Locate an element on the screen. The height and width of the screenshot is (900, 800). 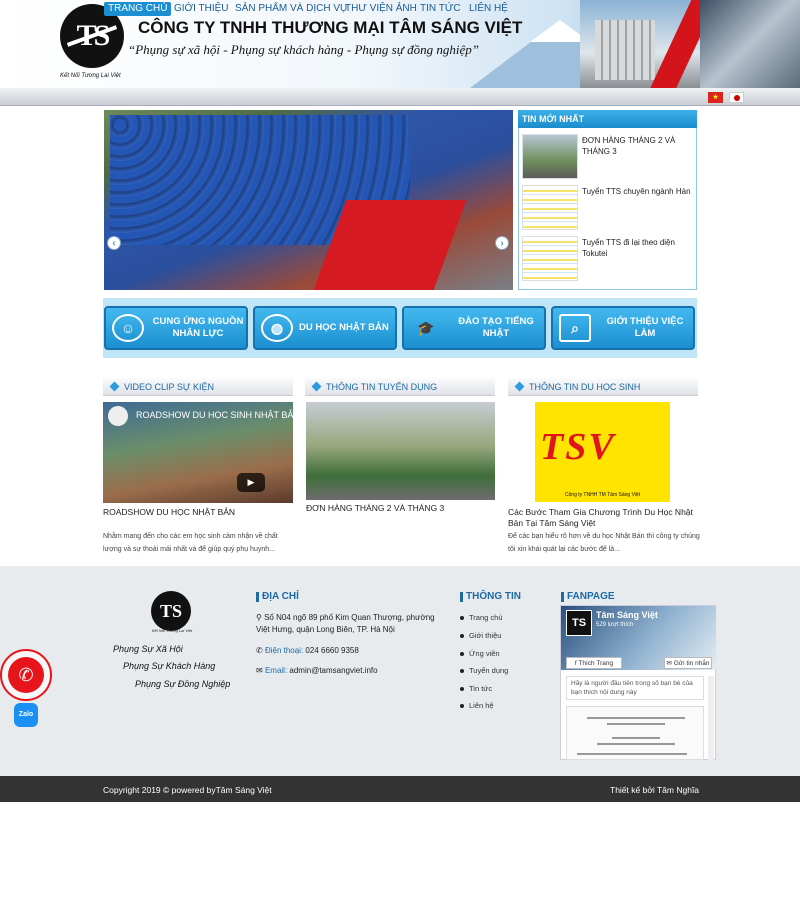
copyright-text: Copyright 2019 © powered byTâm Sáng Việt is located at coordinates (187, 790).